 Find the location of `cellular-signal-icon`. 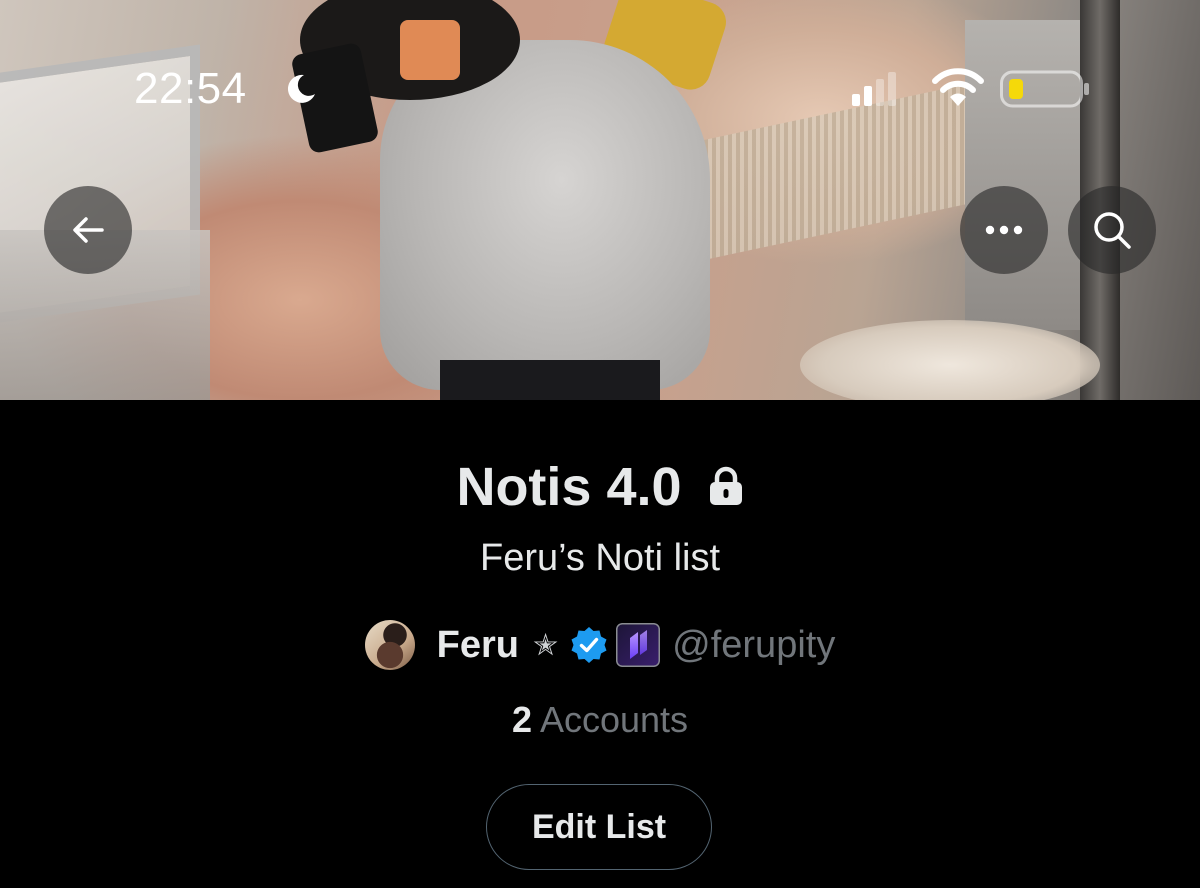

cellular-signal-icon is located at coordinates (874, 89).